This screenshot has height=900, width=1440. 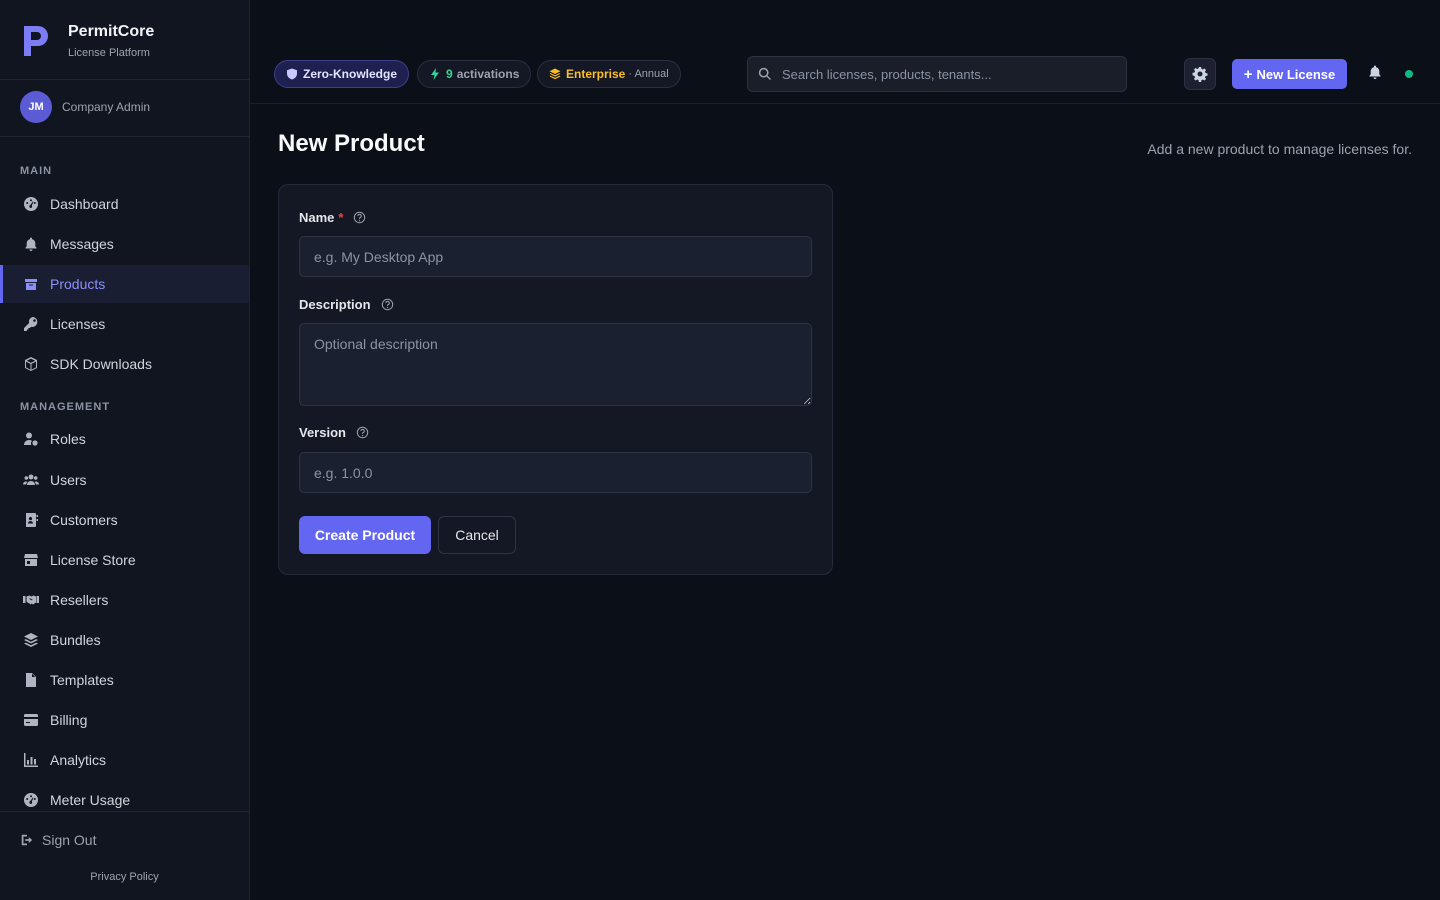 What do you see at coordinates (124, 480) in the screenshot?
I see `sidebar-item-users: Users` at bounding box center [124, 480].